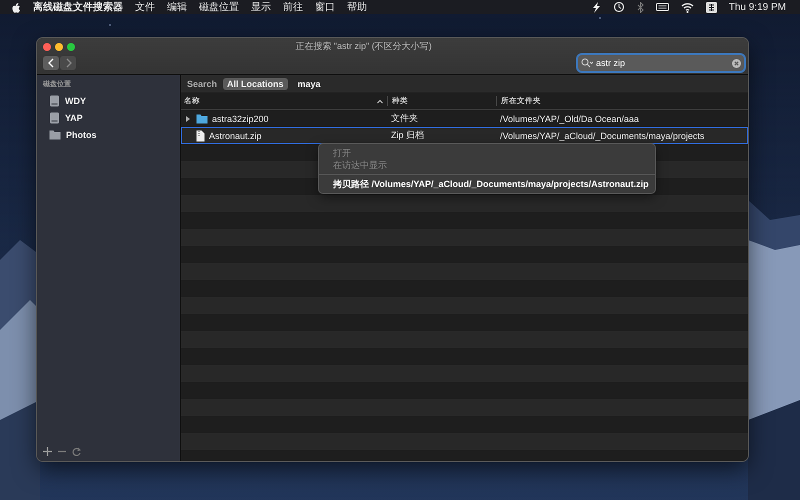  Describe the element at coordinates (47, 451) in the screenshot. I see `add-icon` at that location.